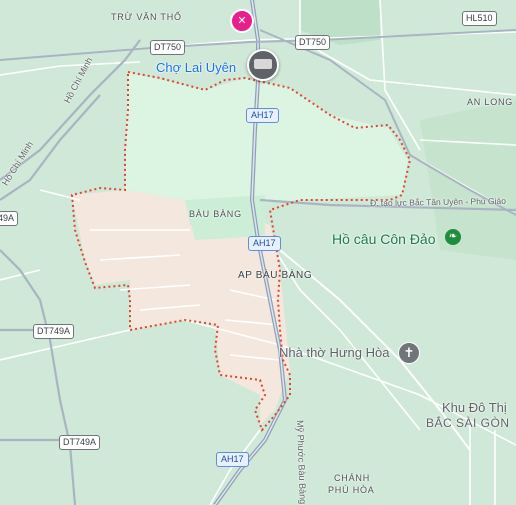 The height and width of the screenshot is (505, 516). I want to click on market-photo-pin-icon, so click(263, 65).